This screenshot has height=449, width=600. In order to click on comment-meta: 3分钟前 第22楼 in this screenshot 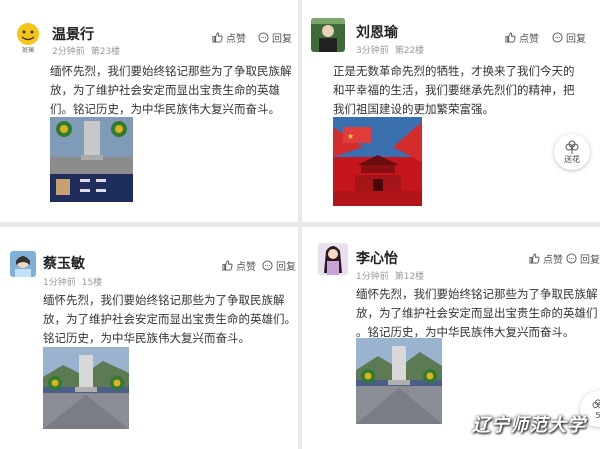, I will do `click(393, 49)`.